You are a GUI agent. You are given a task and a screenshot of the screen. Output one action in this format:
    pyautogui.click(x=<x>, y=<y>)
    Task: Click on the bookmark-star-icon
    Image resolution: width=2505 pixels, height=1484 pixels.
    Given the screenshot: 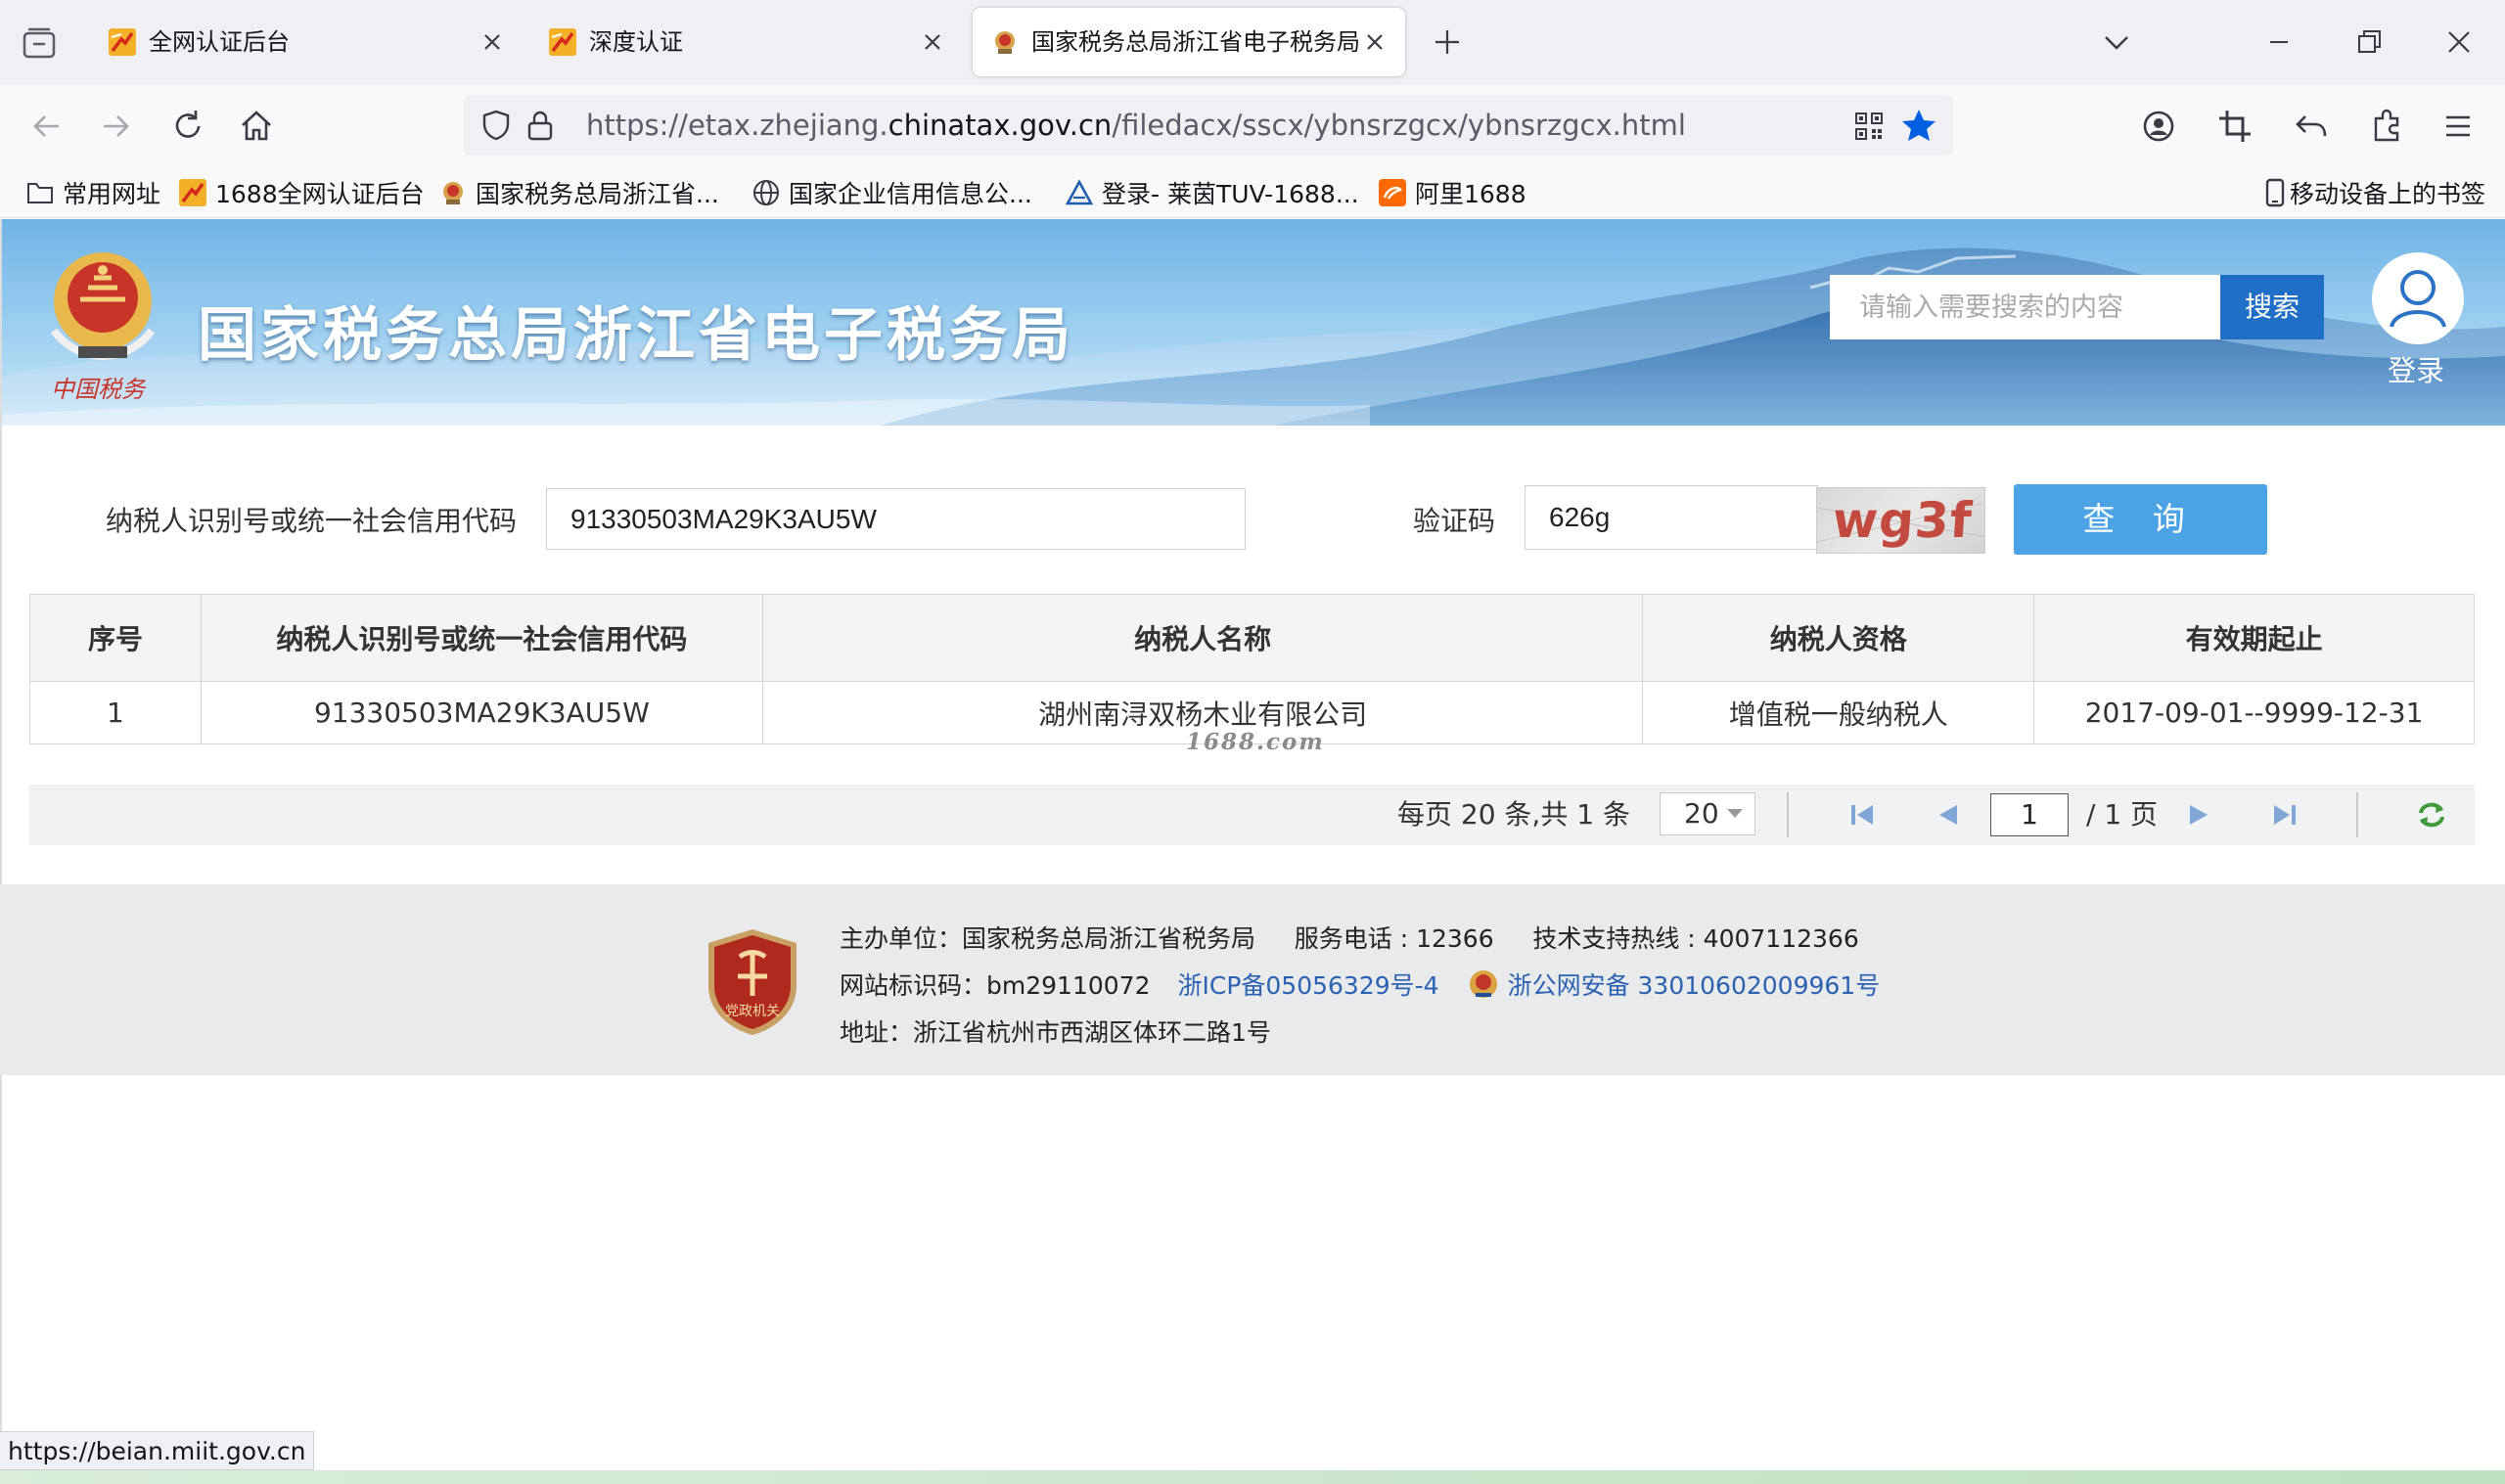 What is the action you would take?
    pyautogui.click(x=1918, y=125)
    